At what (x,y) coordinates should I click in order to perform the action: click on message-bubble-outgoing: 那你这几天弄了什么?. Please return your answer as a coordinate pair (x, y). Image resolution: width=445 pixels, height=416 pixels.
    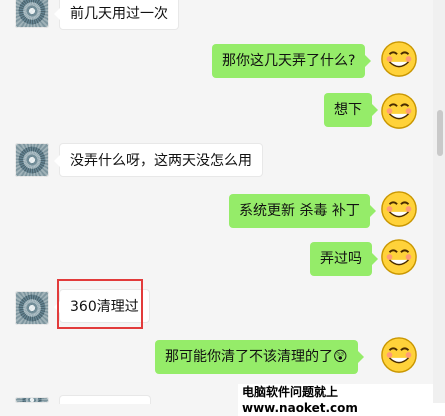
    Looking at the image, I should click on (292, 61).